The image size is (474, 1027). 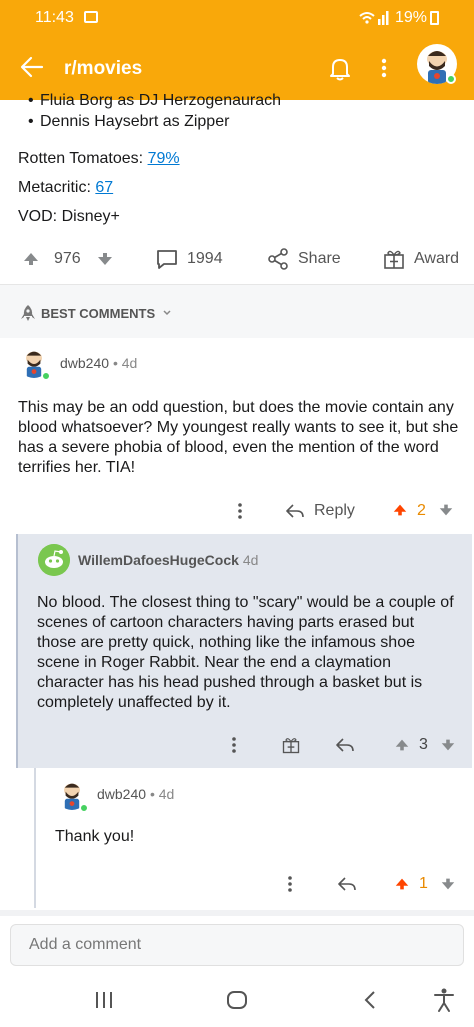 I want to click on cast-list-item: Fluia Borg as DJ Herzogenaurach, so click(x=154, y=101).